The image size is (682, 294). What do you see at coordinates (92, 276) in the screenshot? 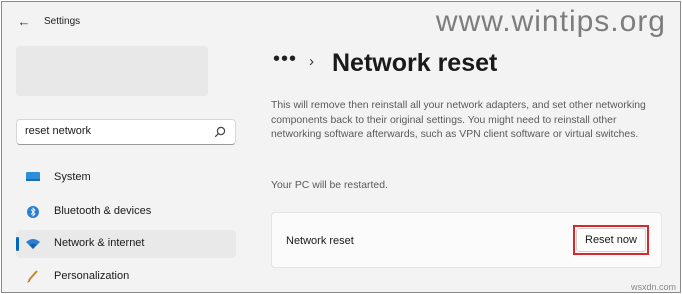
I see `sidebar-item-label: Personalization` at bounding box center [92, 276].